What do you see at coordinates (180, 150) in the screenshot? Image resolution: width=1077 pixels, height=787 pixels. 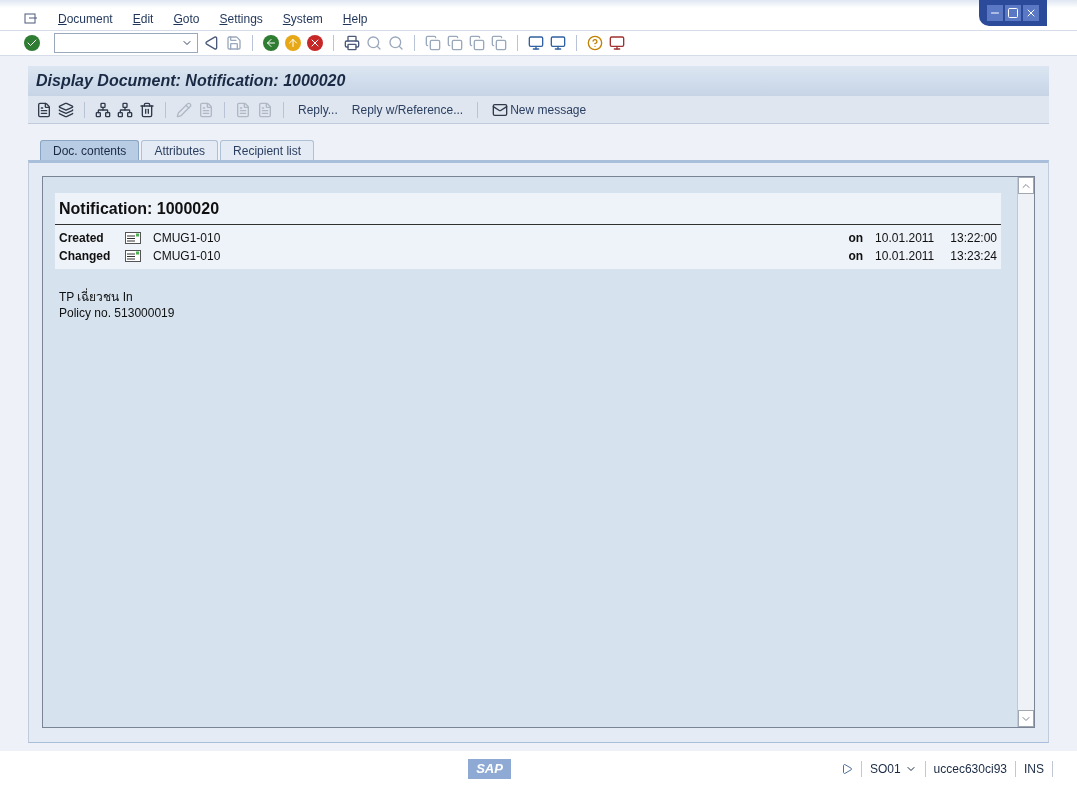 I see `tab: Attributes` at bounding box center [180, 150].